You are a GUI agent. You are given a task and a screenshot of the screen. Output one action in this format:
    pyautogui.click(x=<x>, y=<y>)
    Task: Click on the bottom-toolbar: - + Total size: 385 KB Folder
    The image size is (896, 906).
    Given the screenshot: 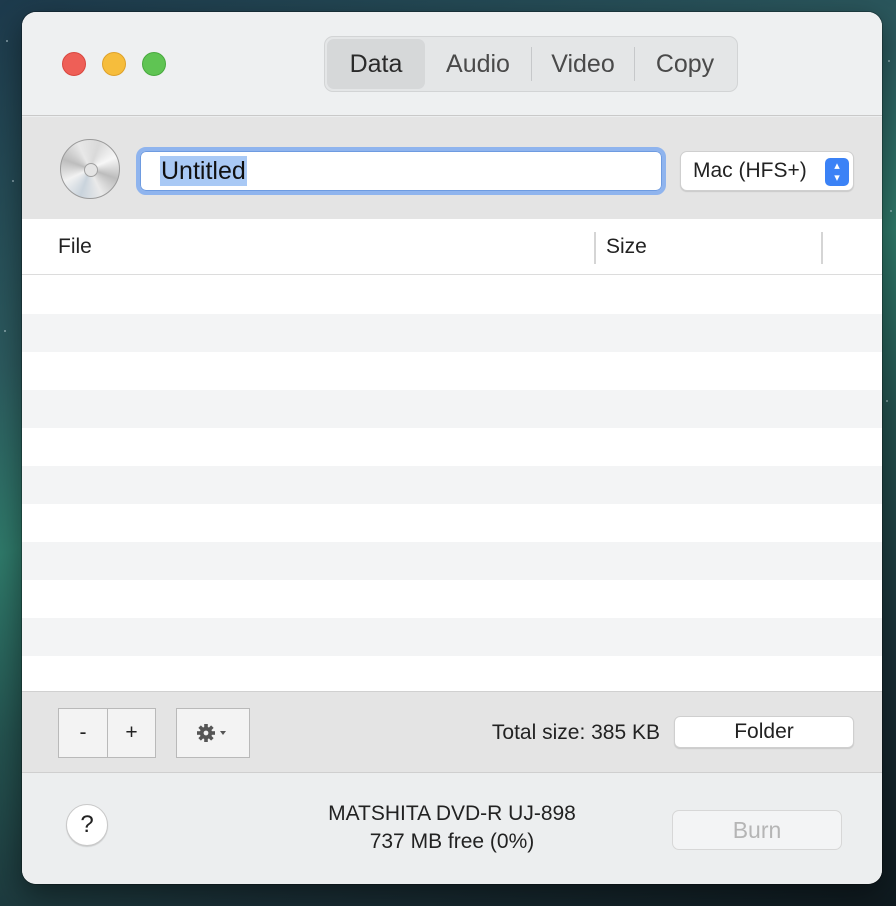 What is the action you would take?
    pyautogui.click(x=452, y=732)
    